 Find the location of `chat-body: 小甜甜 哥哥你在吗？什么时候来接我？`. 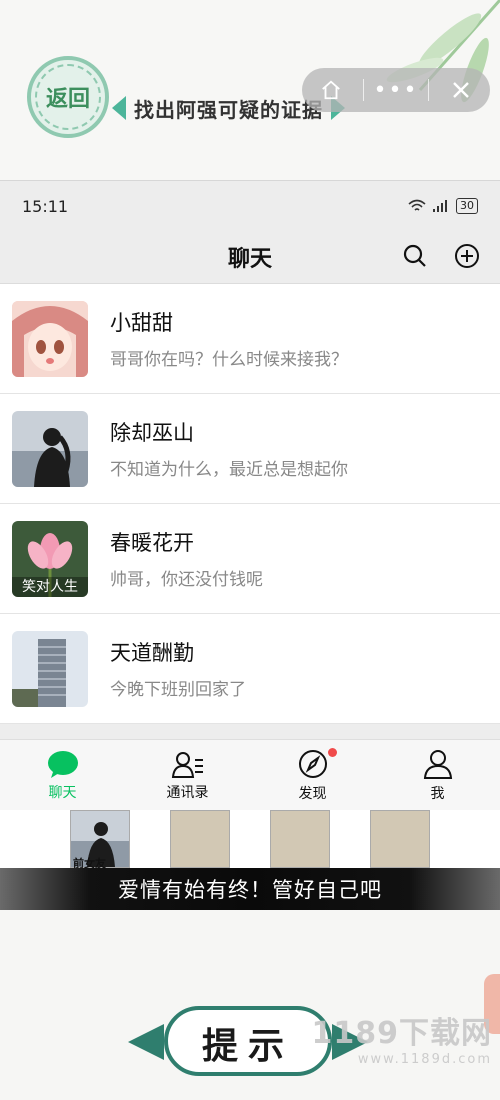

chat-body: 小甜甜 哥哥你在吗？什么时候来接我？ is located at coordinates (229, 338).